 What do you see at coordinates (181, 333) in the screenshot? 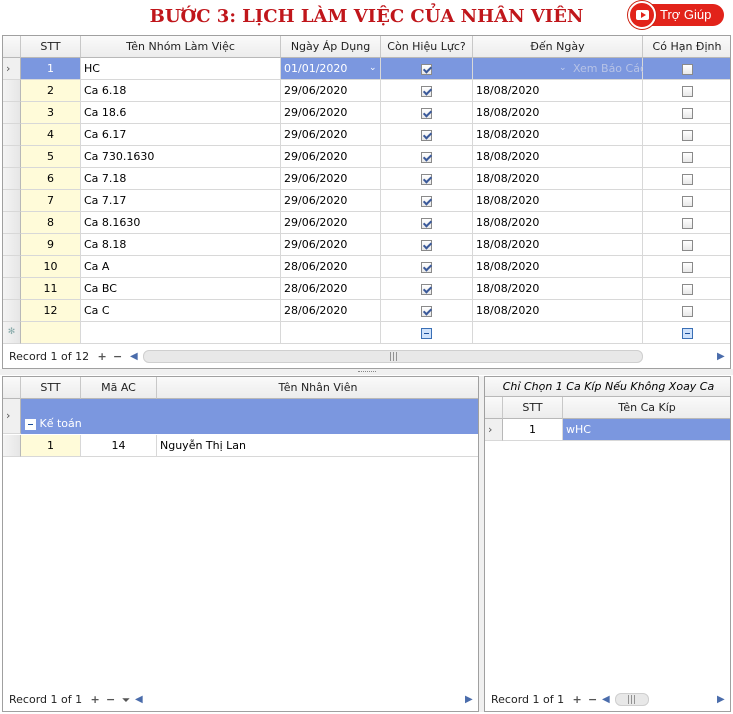
I see `new-row-name` at bounding box center [181, 333].